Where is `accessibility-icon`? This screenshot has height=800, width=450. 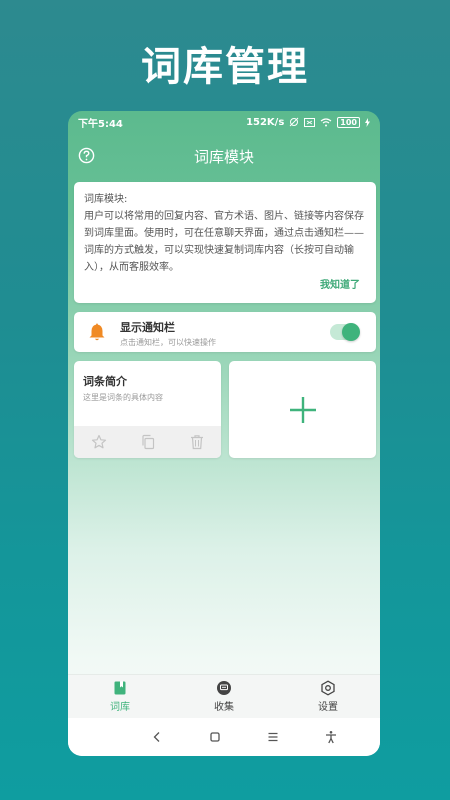
accessibility-icon is located at coordinates (331, 737).